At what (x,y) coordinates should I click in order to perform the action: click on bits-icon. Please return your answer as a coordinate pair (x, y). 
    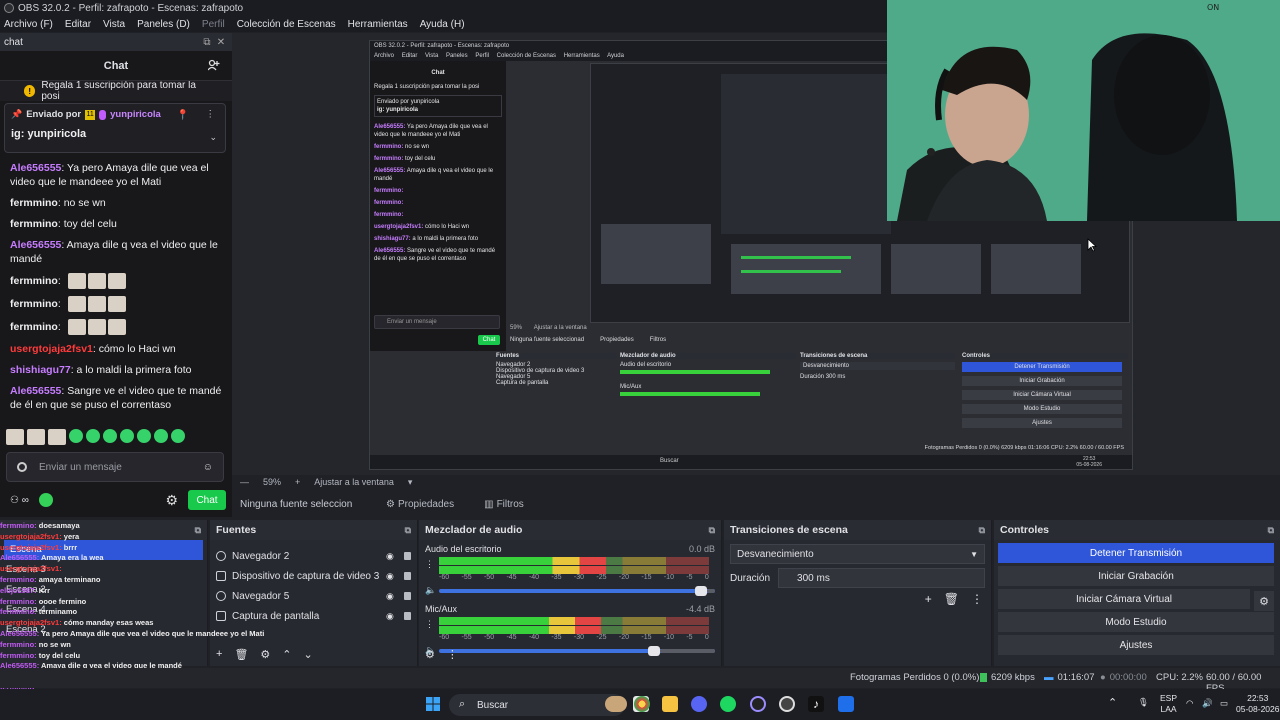
    Looking at the image, I should click on (22, 467).